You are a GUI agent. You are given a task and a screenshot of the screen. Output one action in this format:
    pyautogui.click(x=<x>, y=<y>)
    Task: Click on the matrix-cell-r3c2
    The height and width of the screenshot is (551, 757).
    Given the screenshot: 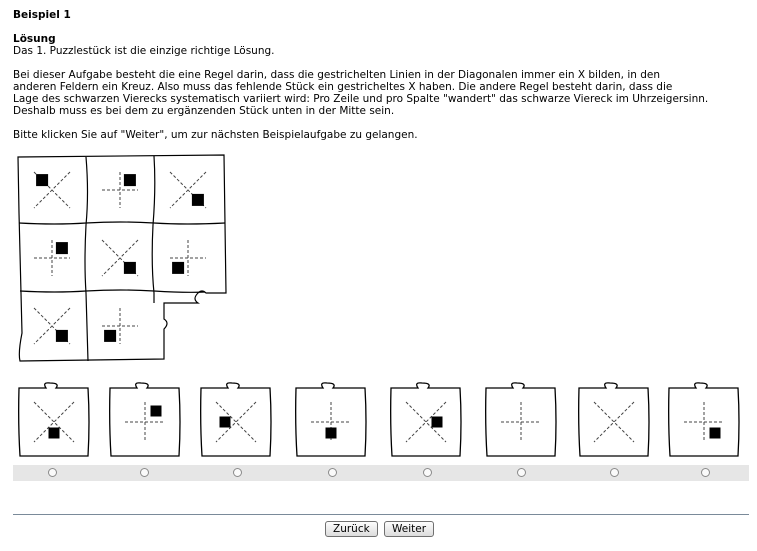 What is the action you would take?
    pyautogui.click(x=120, y=326)
    